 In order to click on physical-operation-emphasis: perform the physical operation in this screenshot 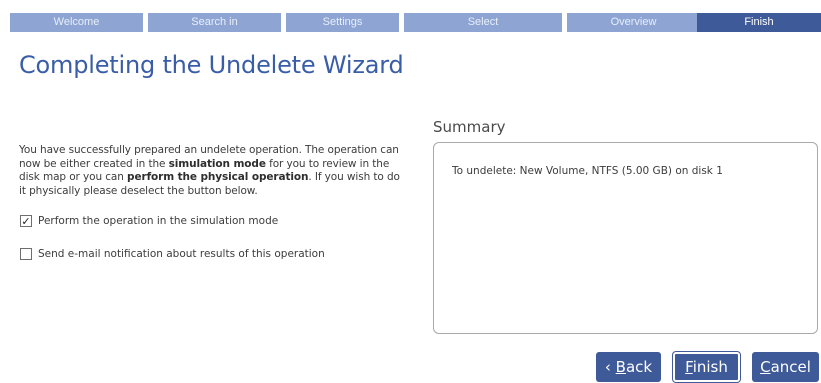, I will do `click(218, 177)`.